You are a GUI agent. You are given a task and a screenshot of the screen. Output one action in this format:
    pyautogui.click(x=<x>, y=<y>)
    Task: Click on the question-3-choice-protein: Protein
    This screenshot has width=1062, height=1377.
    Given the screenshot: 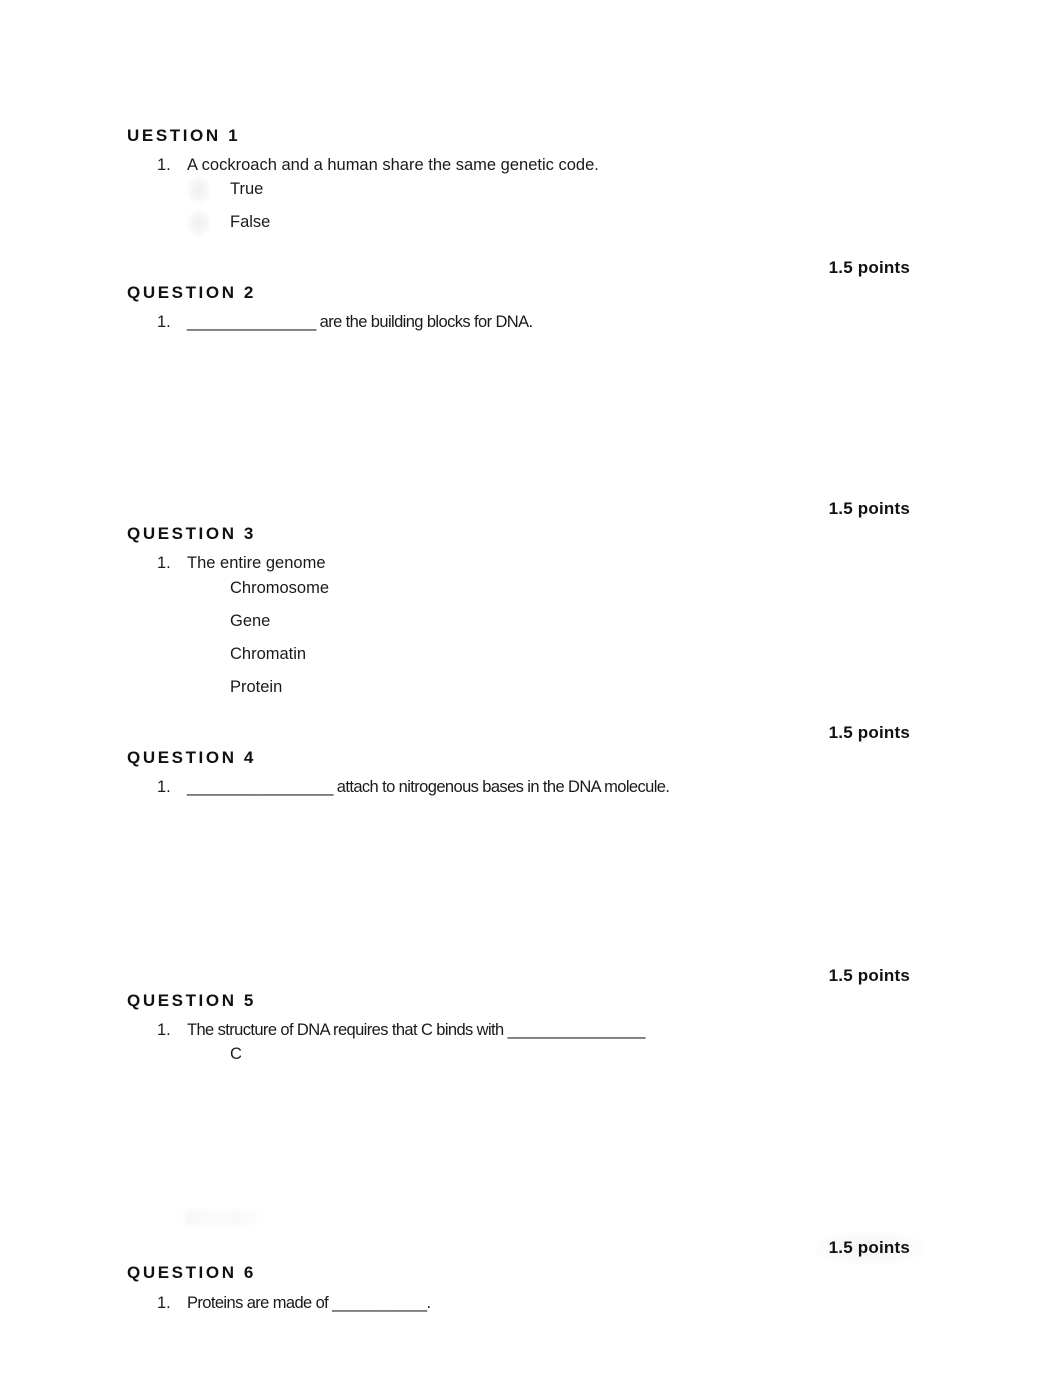 What is the action you would take?
    pyautogui.click(x=256, y=687)
    